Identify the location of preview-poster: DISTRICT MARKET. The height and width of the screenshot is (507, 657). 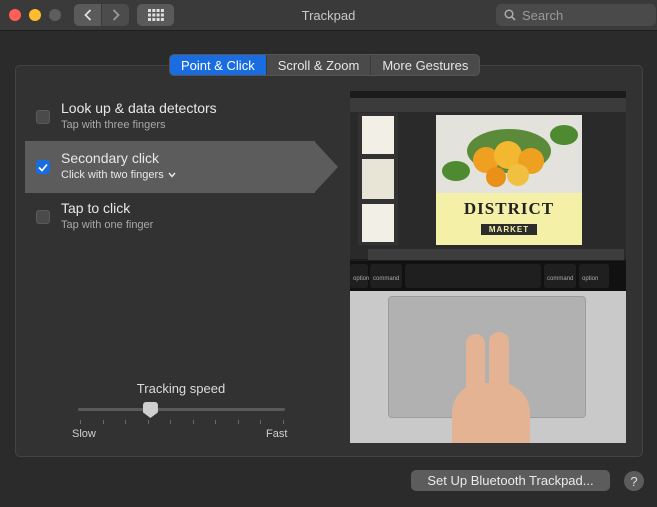
(509, 219).